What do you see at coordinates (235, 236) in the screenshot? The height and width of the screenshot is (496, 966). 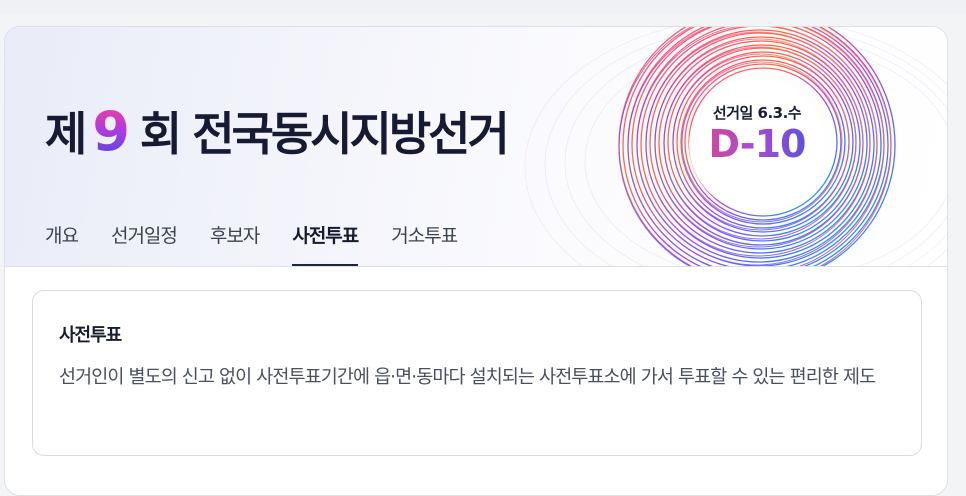 I see `tab-candidates: 후보자` at bounding box center [235, 236].